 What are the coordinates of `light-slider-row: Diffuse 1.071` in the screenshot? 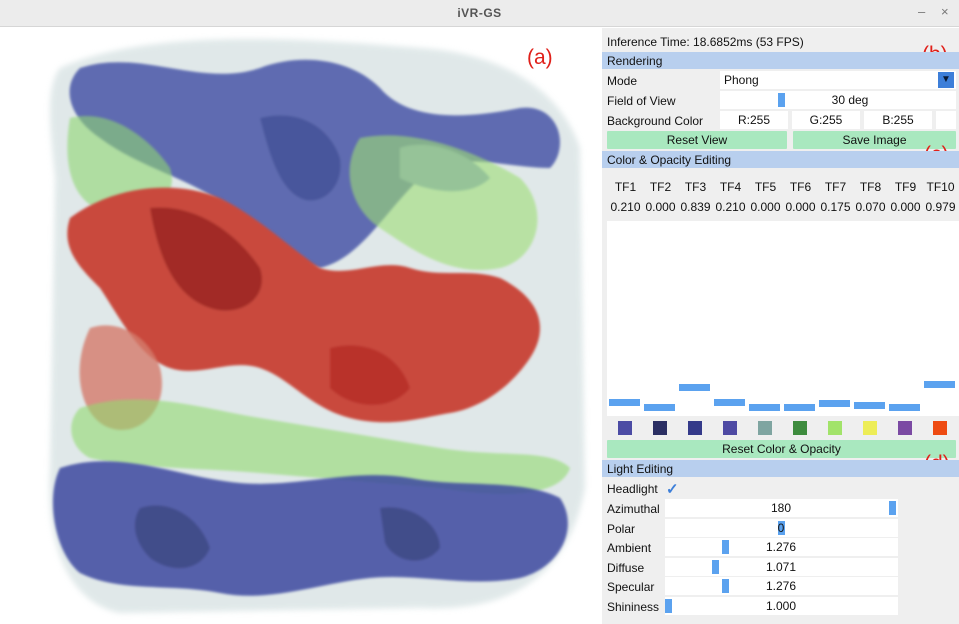 It's located at (780, 567).